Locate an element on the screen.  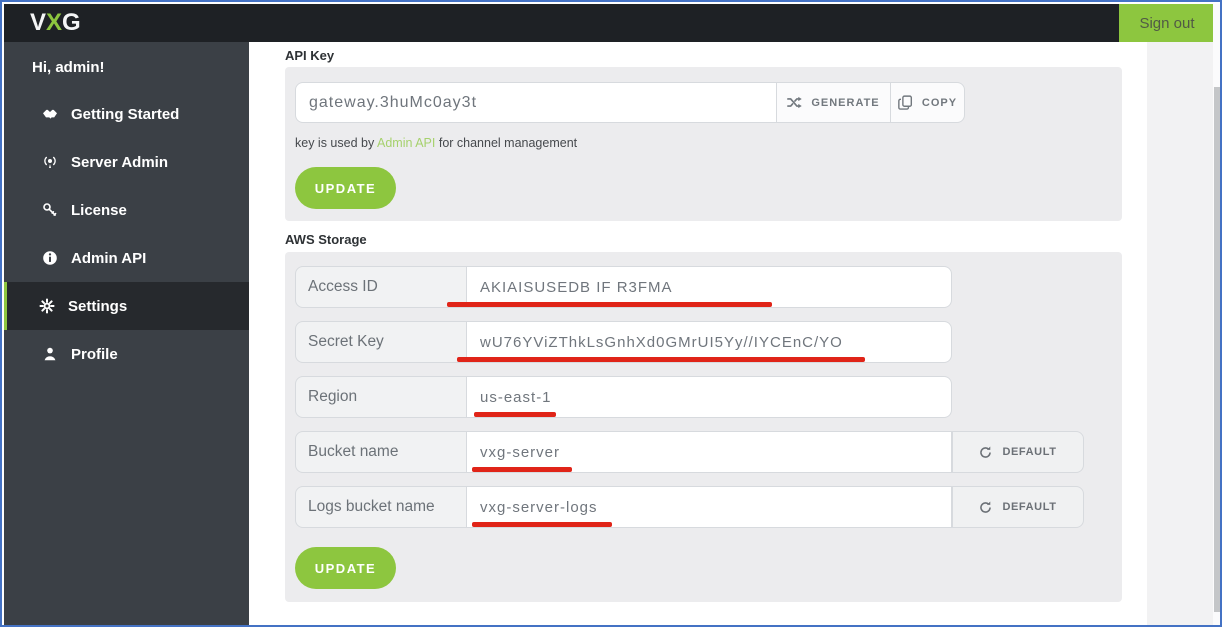
admin-api-link: Admin API is located at coordinates (406, 143).